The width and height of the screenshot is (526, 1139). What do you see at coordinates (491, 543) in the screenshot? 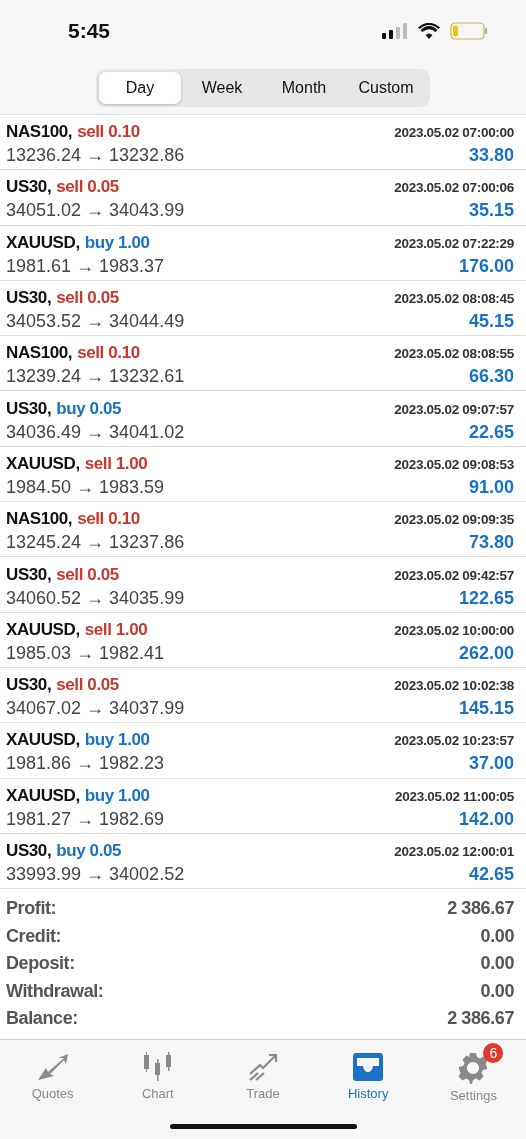
I see `deal-profit: 73.80` at bounding box center [491, 543].